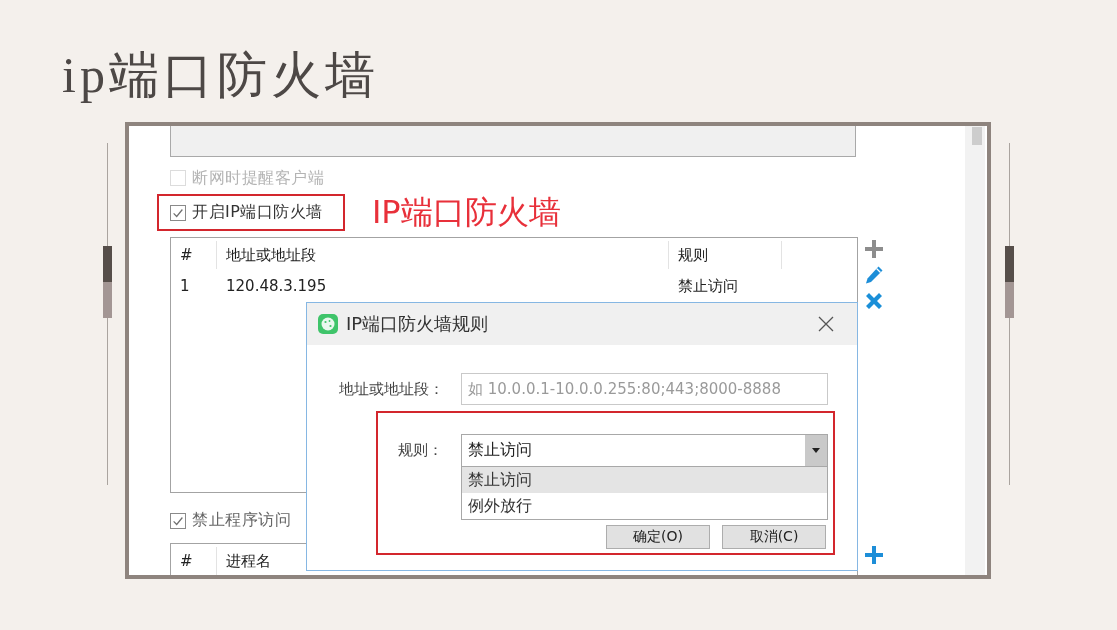  Describe the element at coordinates (725, 255) in the screenshot. I see `column-header: 规则` at that location.